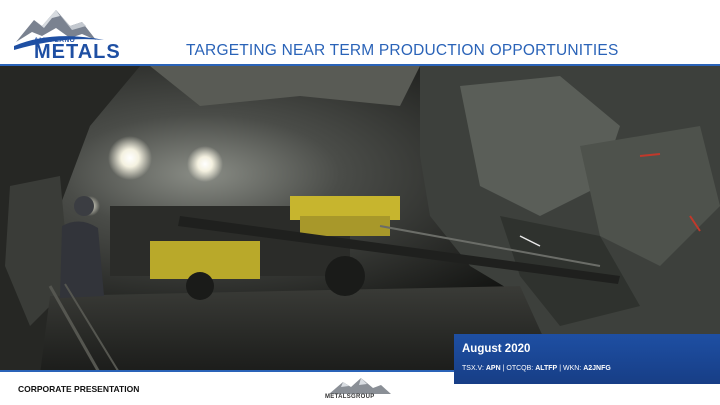  What do you see at coordinates (83, 34) in the screenshot?
I see `altiplano-metals-logo: ALTIPLANO METALS` at bounding box center [83, 34].